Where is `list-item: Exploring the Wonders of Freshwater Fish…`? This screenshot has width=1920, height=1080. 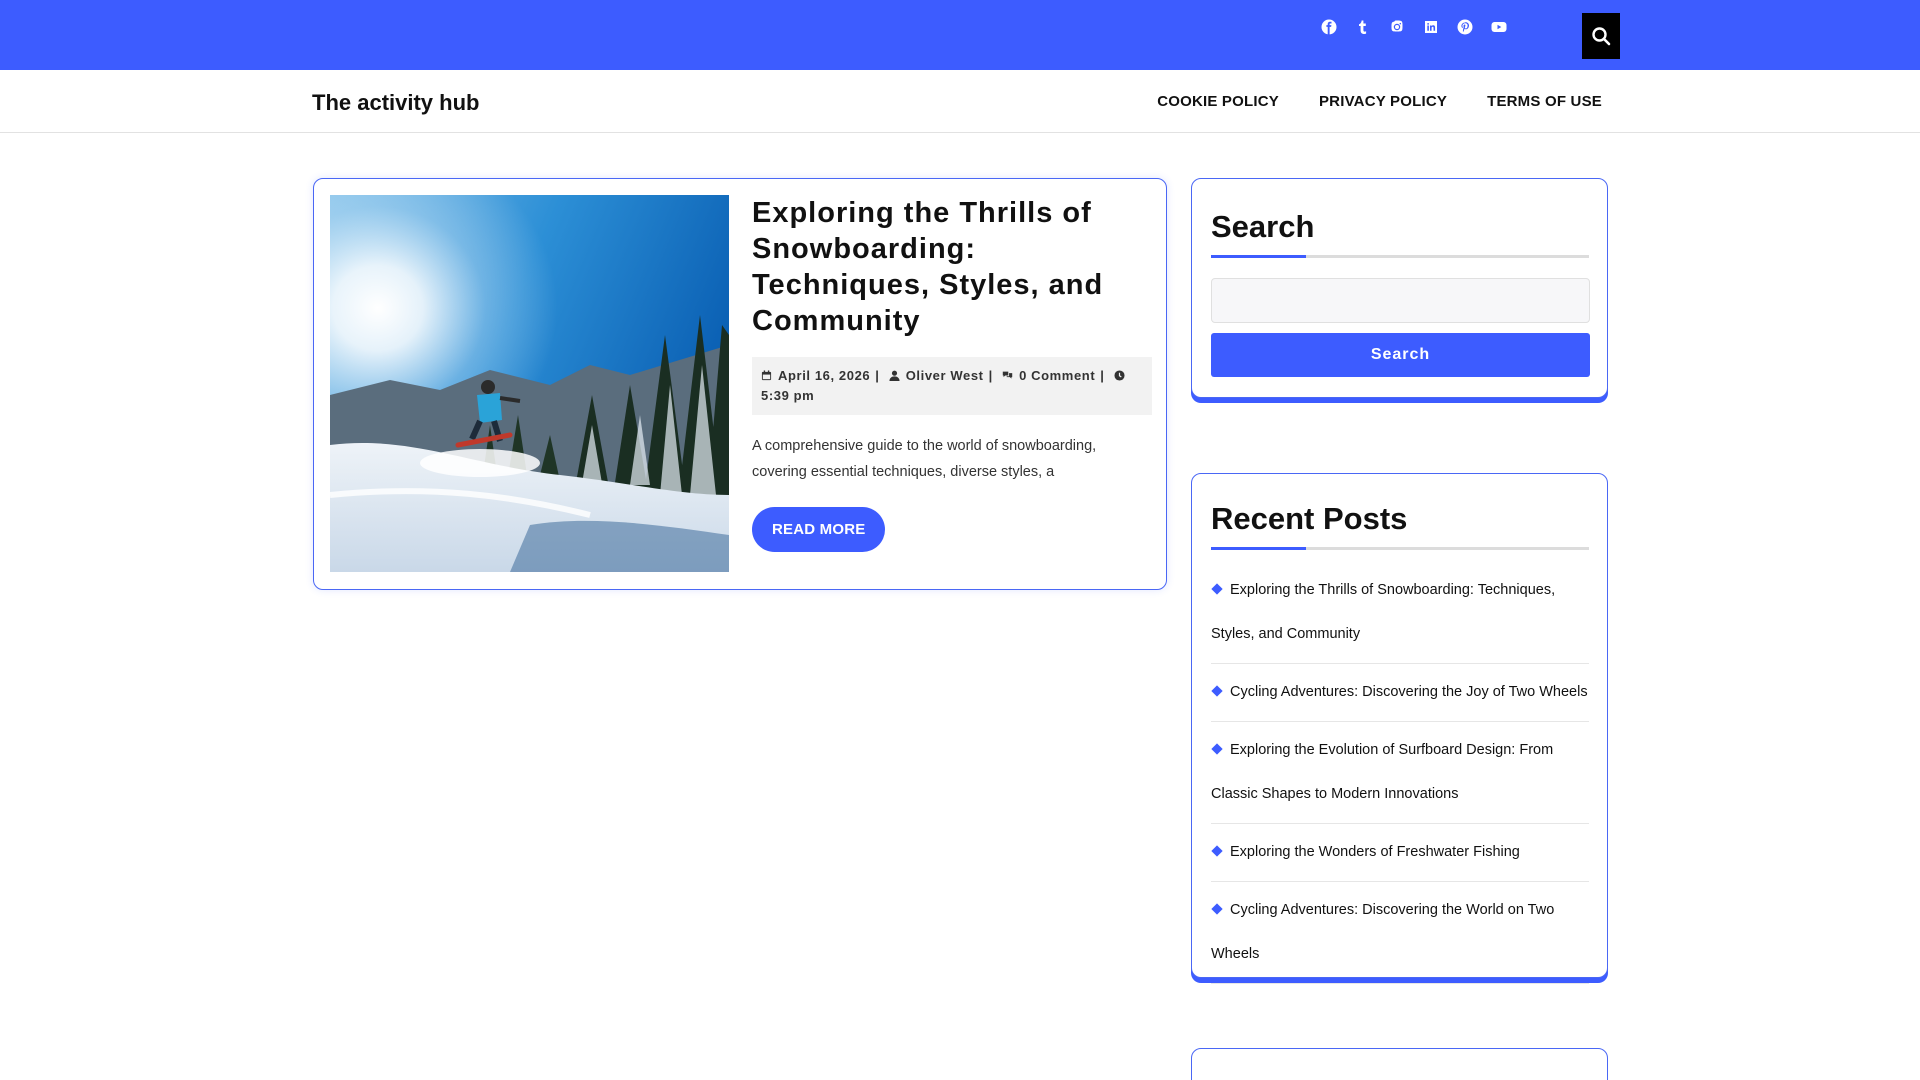
list-item: Exploring the Wonders of Freshwater Fish… is located at coordinates (1400, 853).